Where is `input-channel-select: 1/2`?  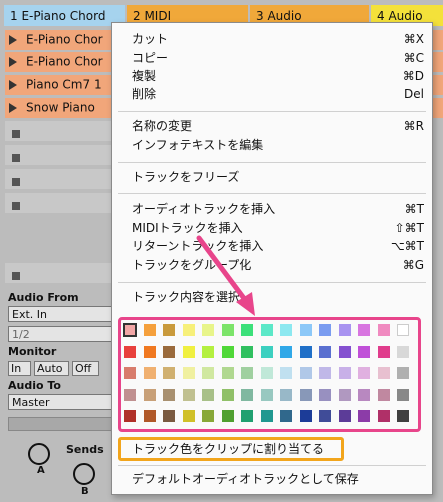 input-channel-select: 1/2 is located at coordinates (60, 334).